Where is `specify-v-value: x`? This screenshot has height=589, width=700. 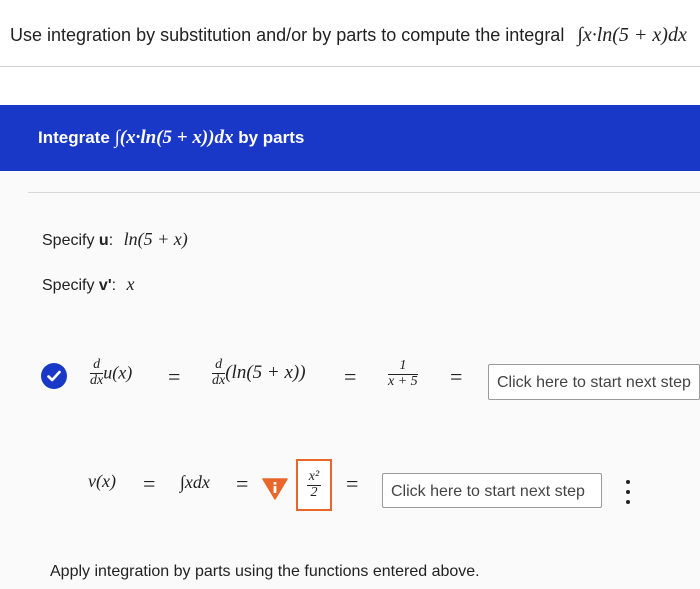
specify-v-value: x is located at coordinates (130, 284).